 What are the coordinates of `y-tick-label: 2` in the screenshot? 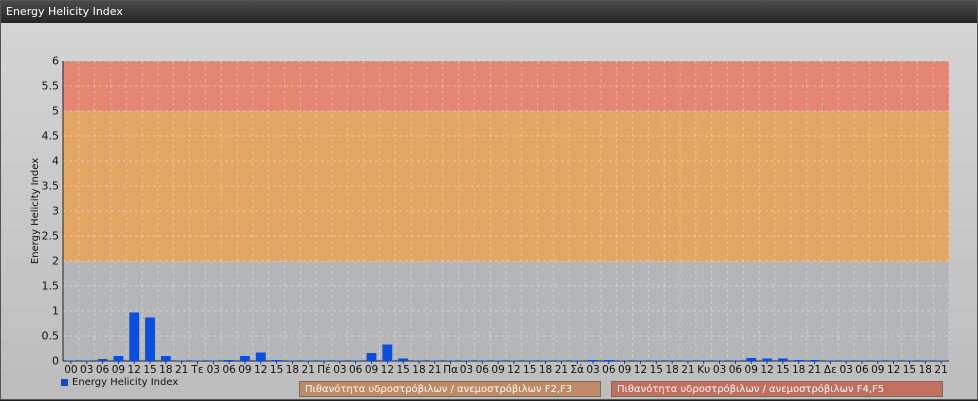 It's located at (55, 261).